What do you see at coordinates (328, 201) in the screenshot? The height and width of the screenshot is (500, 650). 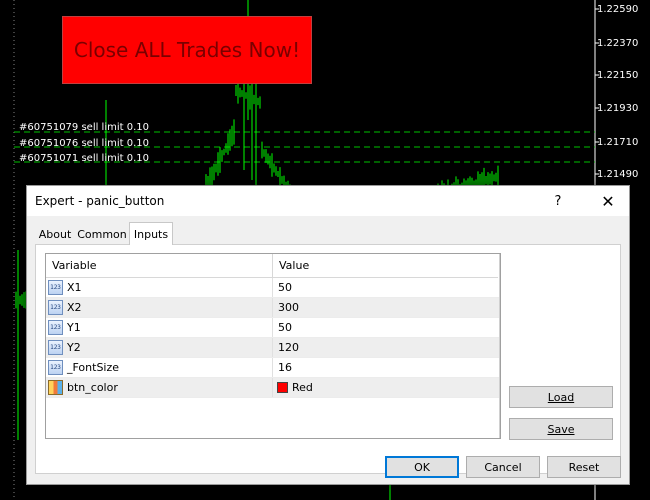 I see `dialog-titlebar: Expert - panic_button ? ✕` at bounding box center [328, 201].